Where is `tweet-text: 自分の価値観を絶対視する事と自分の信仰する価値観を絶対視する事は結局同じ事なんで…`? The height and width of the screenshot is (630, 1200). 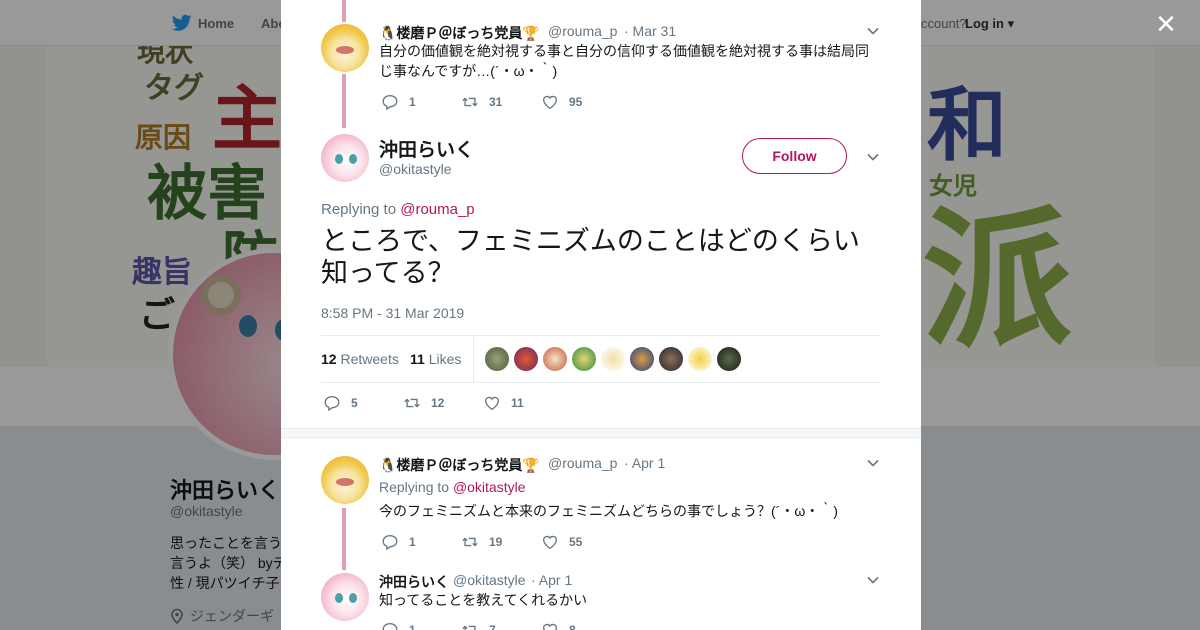
tweet-text: 自分の価値観を絶対視する事と自分の信仰する価値観を絶対視する事は結局同じ事なんで… is located at coordinates (624, 61).